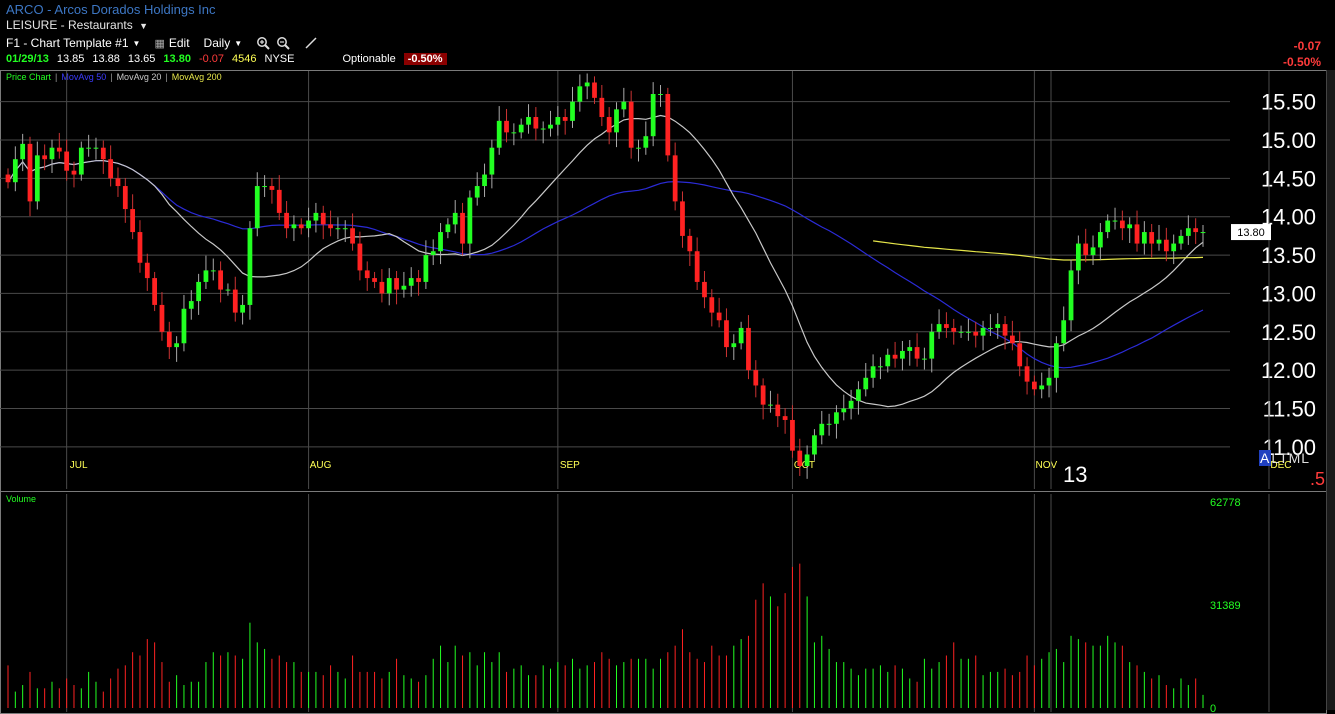  I want to click on alt-ml-a: A, so click(1265, 458).